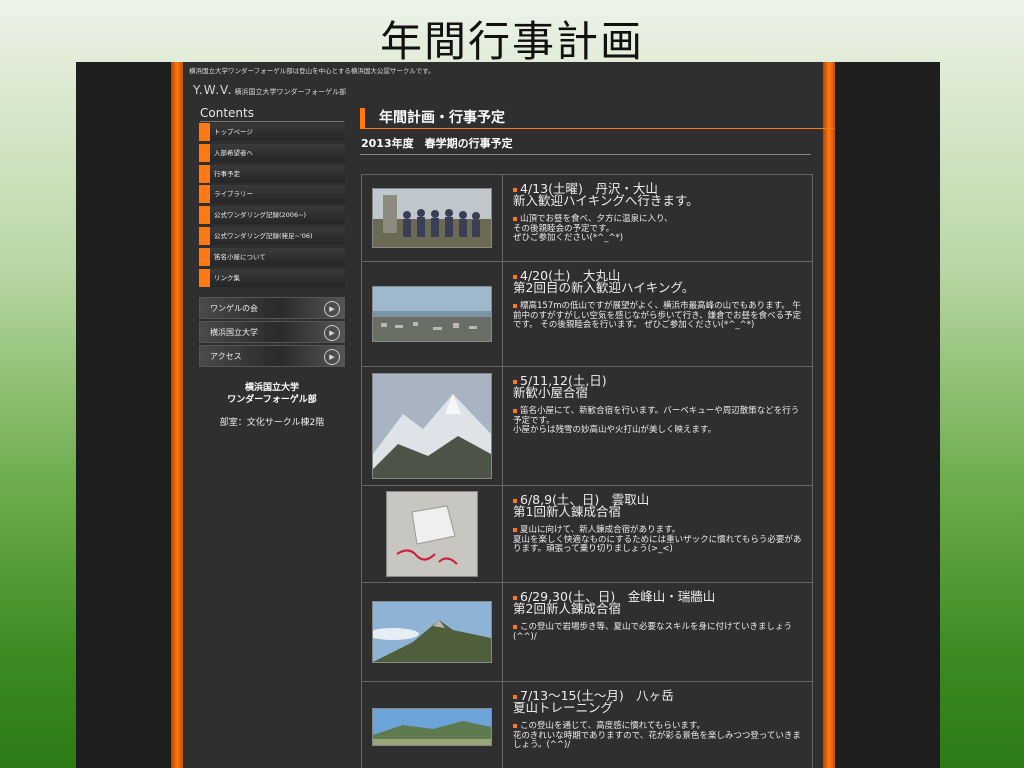 The height and width of the screenshot is (768, 1024). I want to click on page-heading: 年間計画・行事予定, so click(597, 118).